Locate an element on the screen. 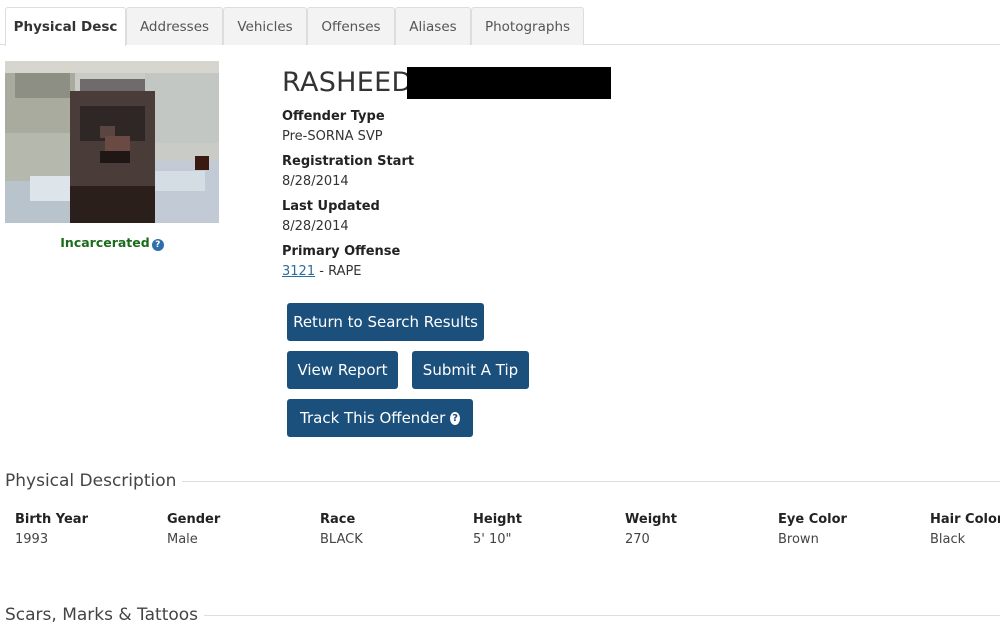  tab-vehicles: Vehicles is located at coordinates (265, 26).